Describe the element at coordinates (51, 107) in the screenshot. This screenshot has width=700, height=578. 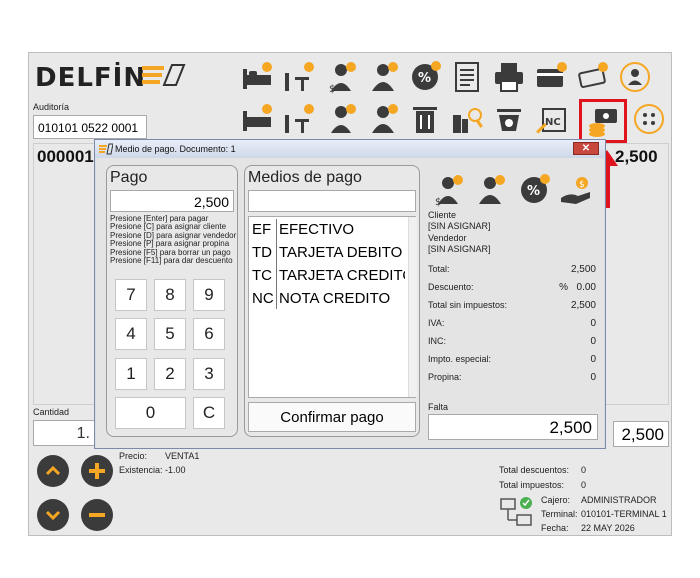
I see `auditoria-label: Auditoría` at that location.